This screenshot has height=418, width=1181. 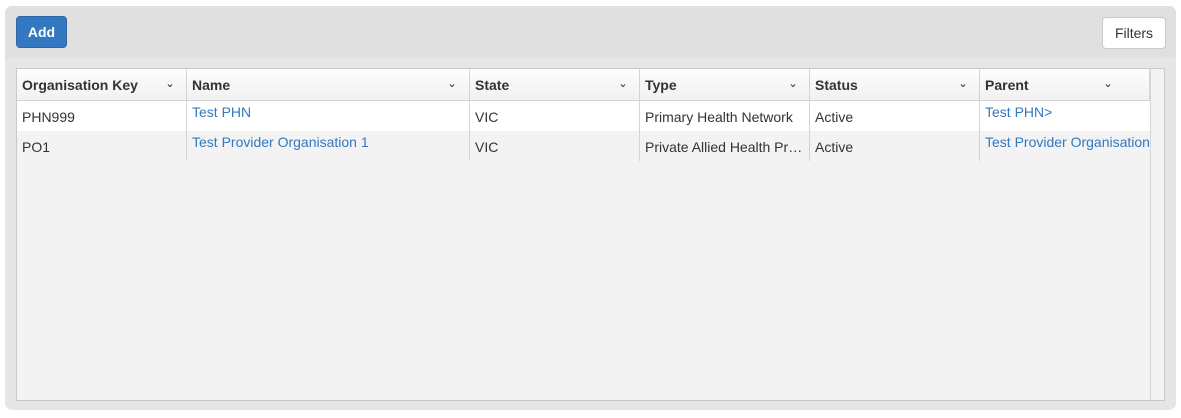 I want to click on cell-organisation-key: PHN999, so click(x=102, y=116).